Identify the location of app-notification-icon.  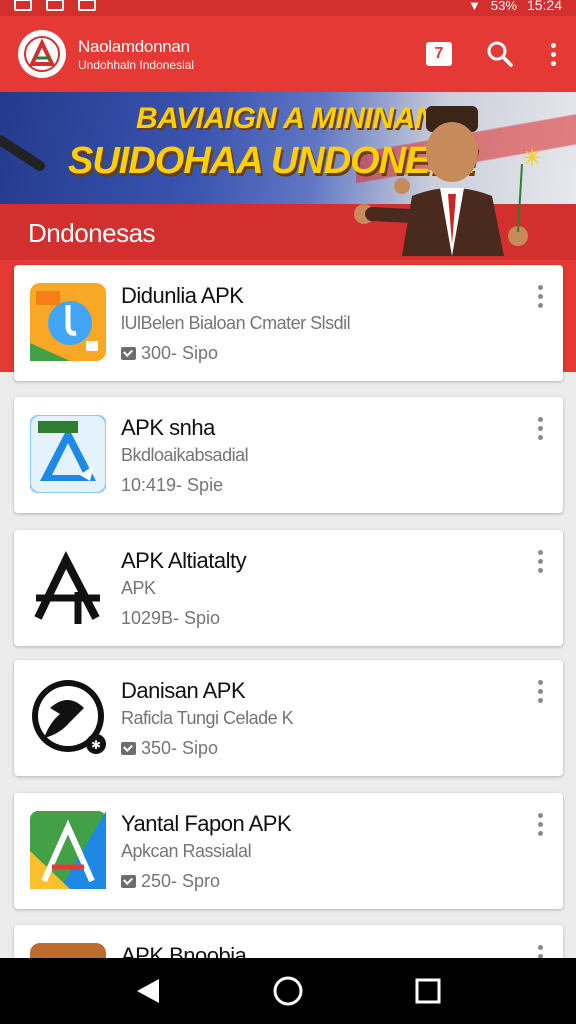
(55, 5).